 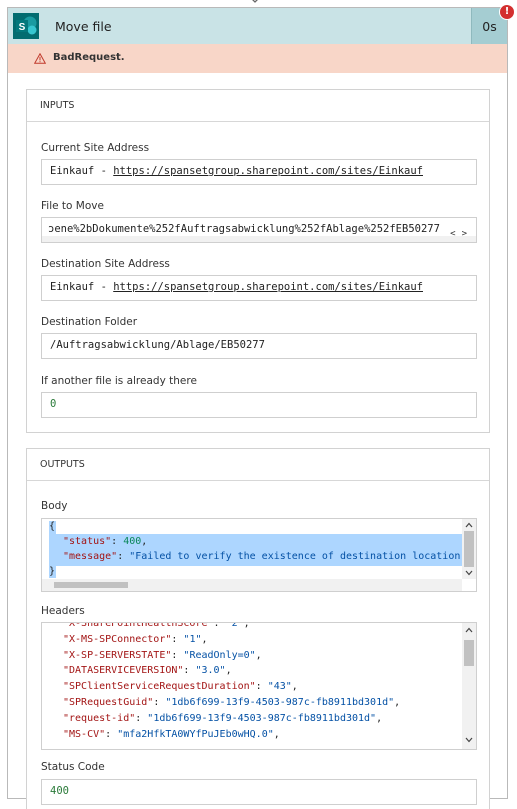 I want to click on body-hscroll-thumb, so click(x=91, y=585).